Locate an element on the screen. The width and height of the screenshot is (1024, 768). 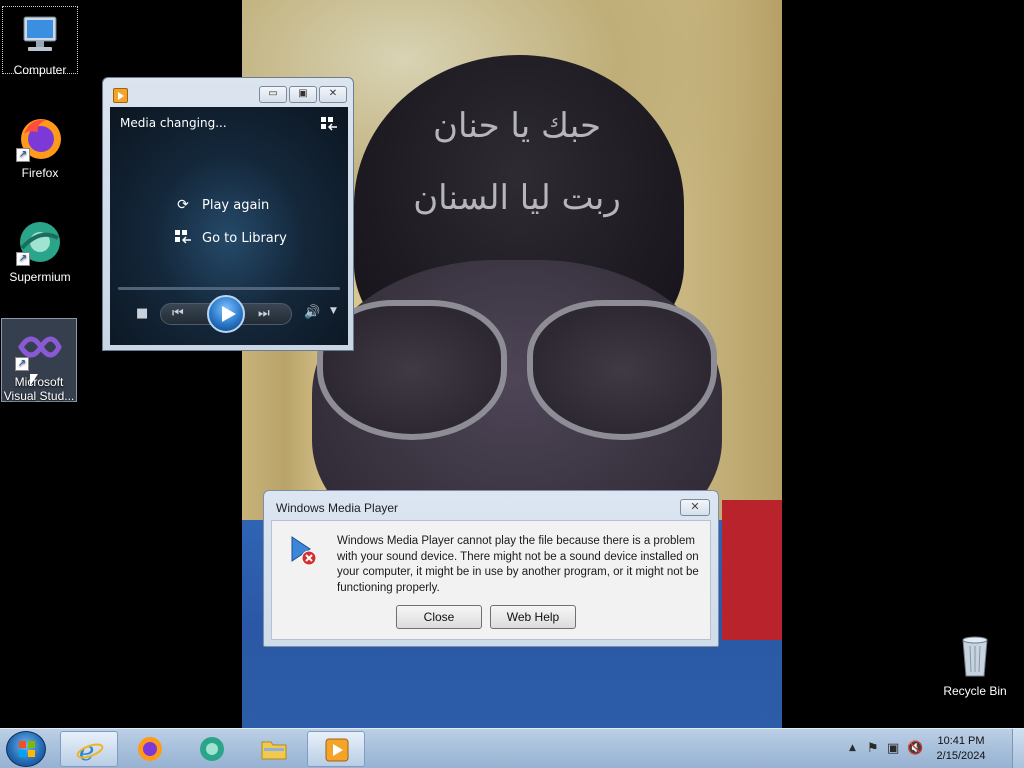
playback-controls: ■ ⏮ ⏭ 🔊 ▼ is located at coordinates (229, 315).